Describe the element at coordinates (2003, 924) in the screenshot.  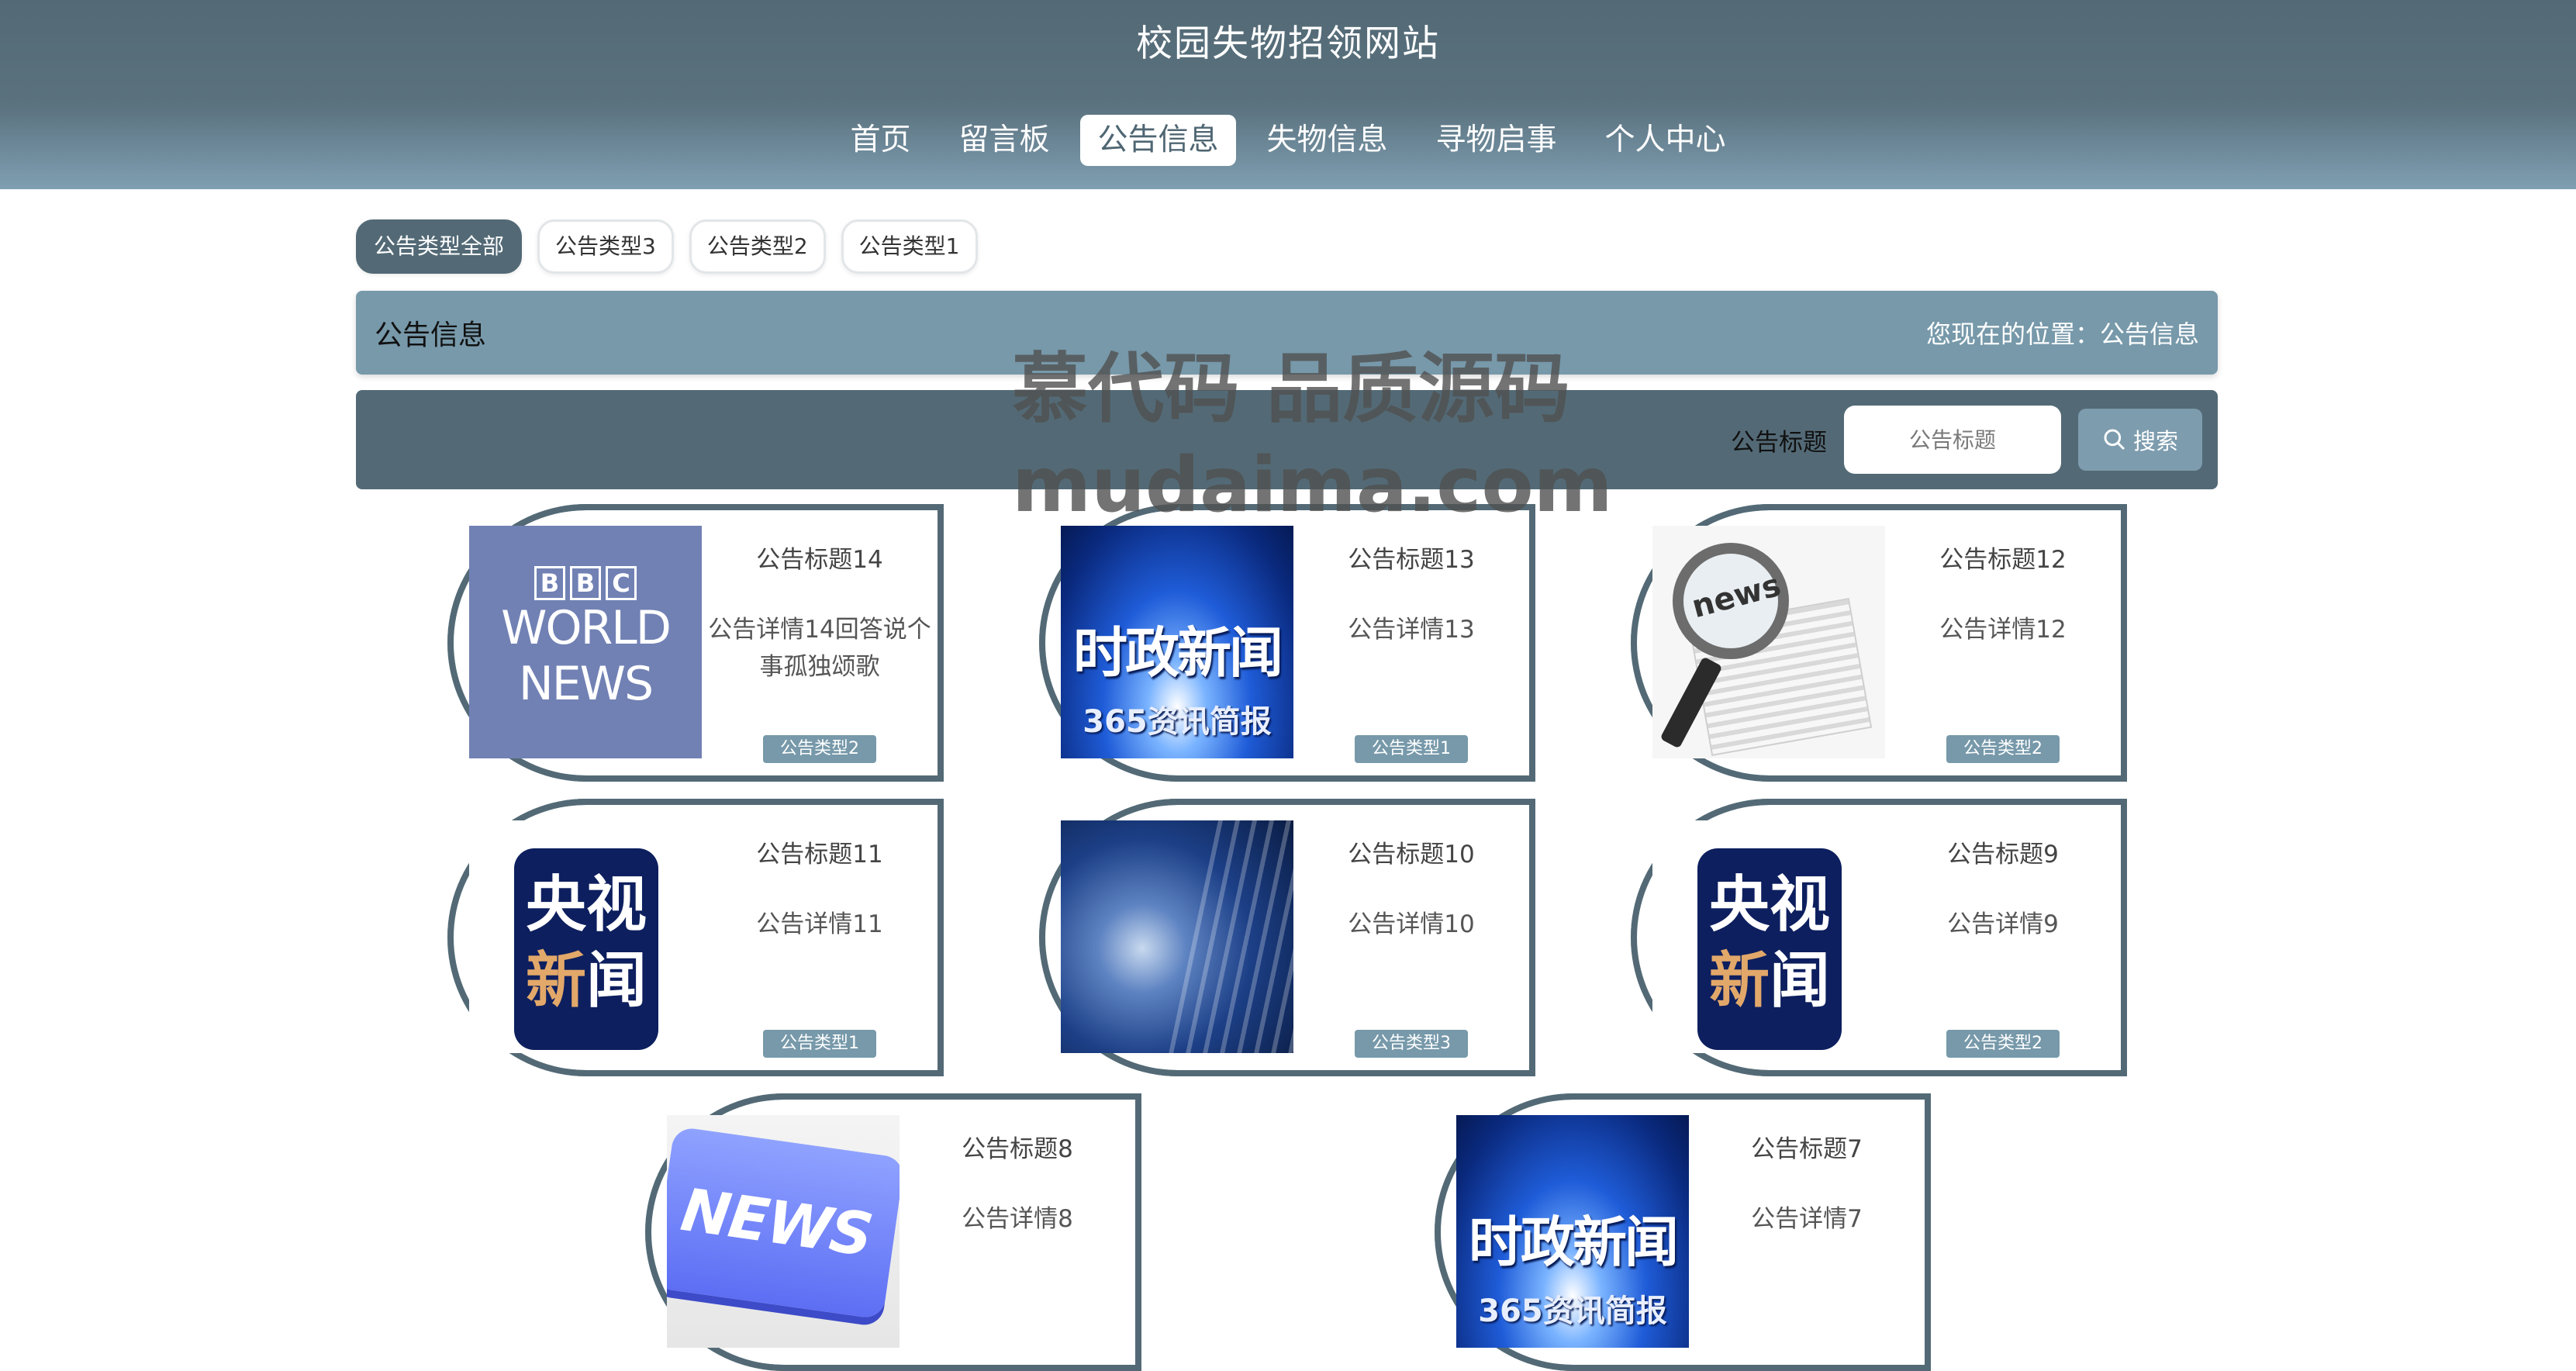
I see `card-detail: 公告详情9` at that location.